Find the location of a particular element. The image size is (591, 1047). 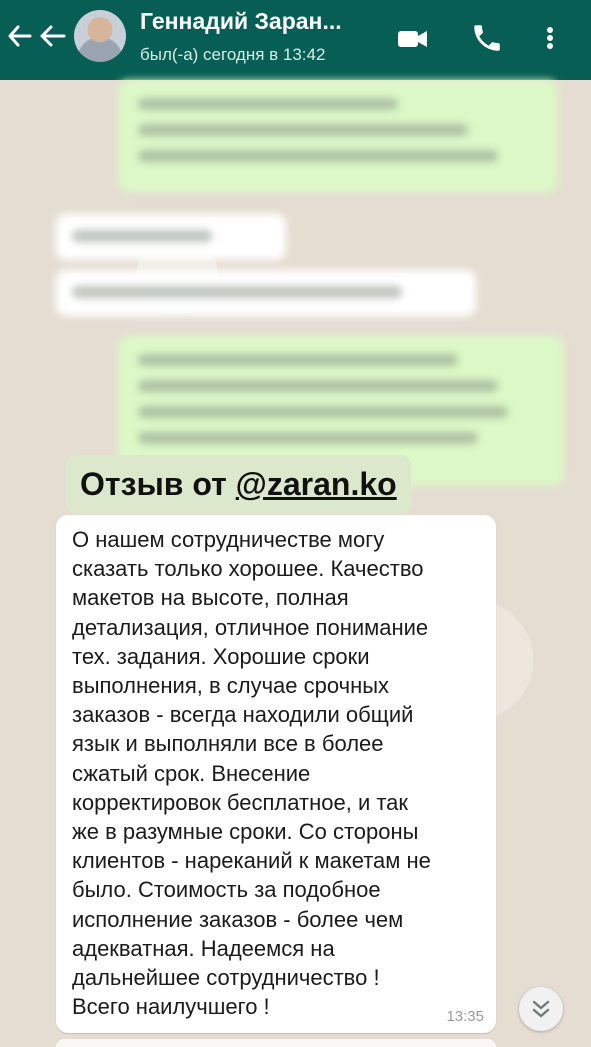

back-arrow-icon is located at coordinates (37, 36).